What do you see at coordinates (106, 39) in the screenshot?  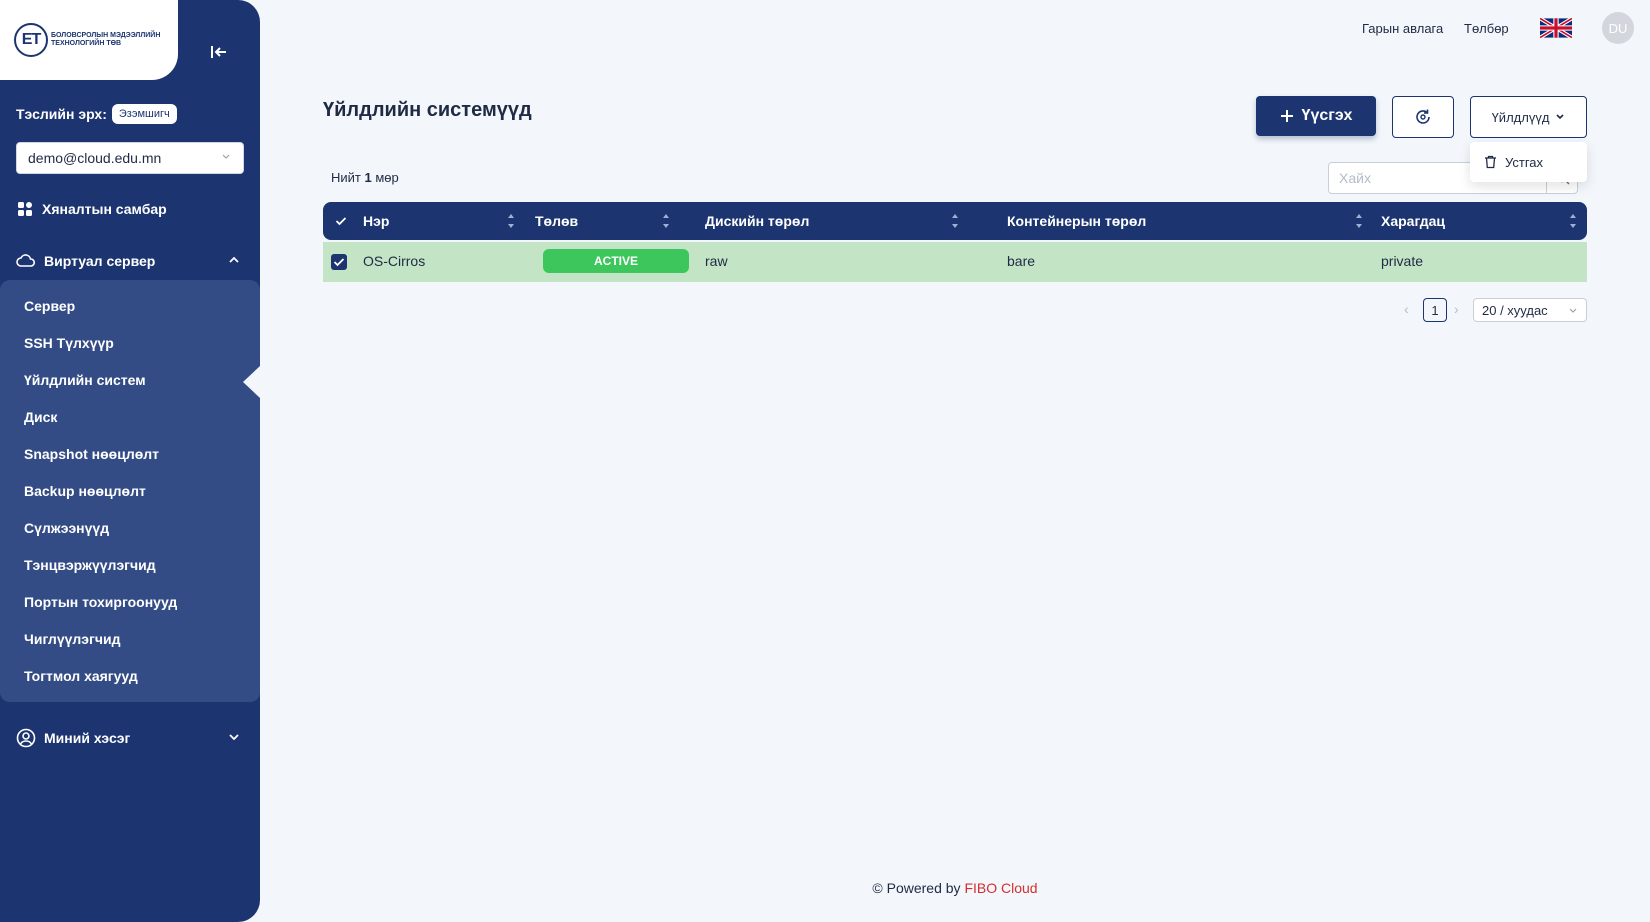 I see `logo-text: Боловсролын мэдээллийн технологийн төв` at bounding box center [106, 39].